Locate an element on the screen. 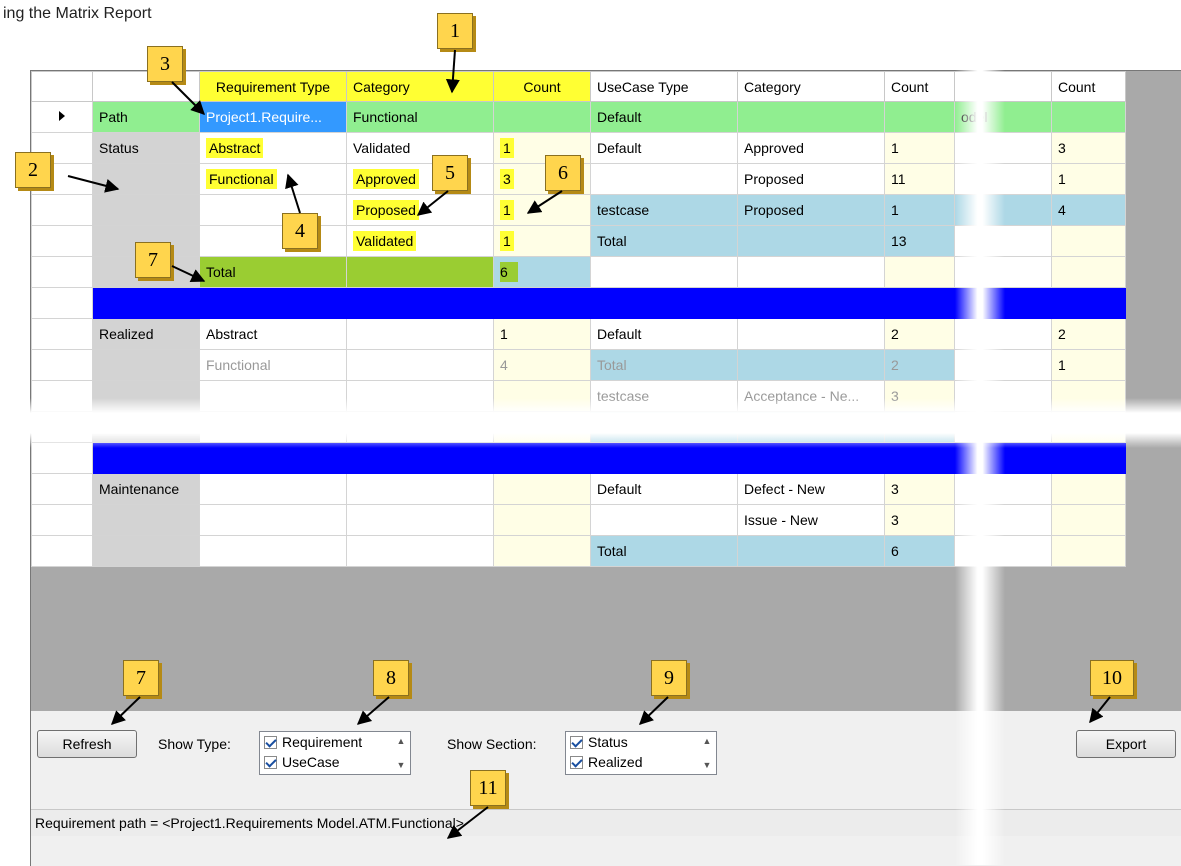 The width and height of the screenshot is (1181, 866). section-cell: Realized is located at coordinates (146, 334).